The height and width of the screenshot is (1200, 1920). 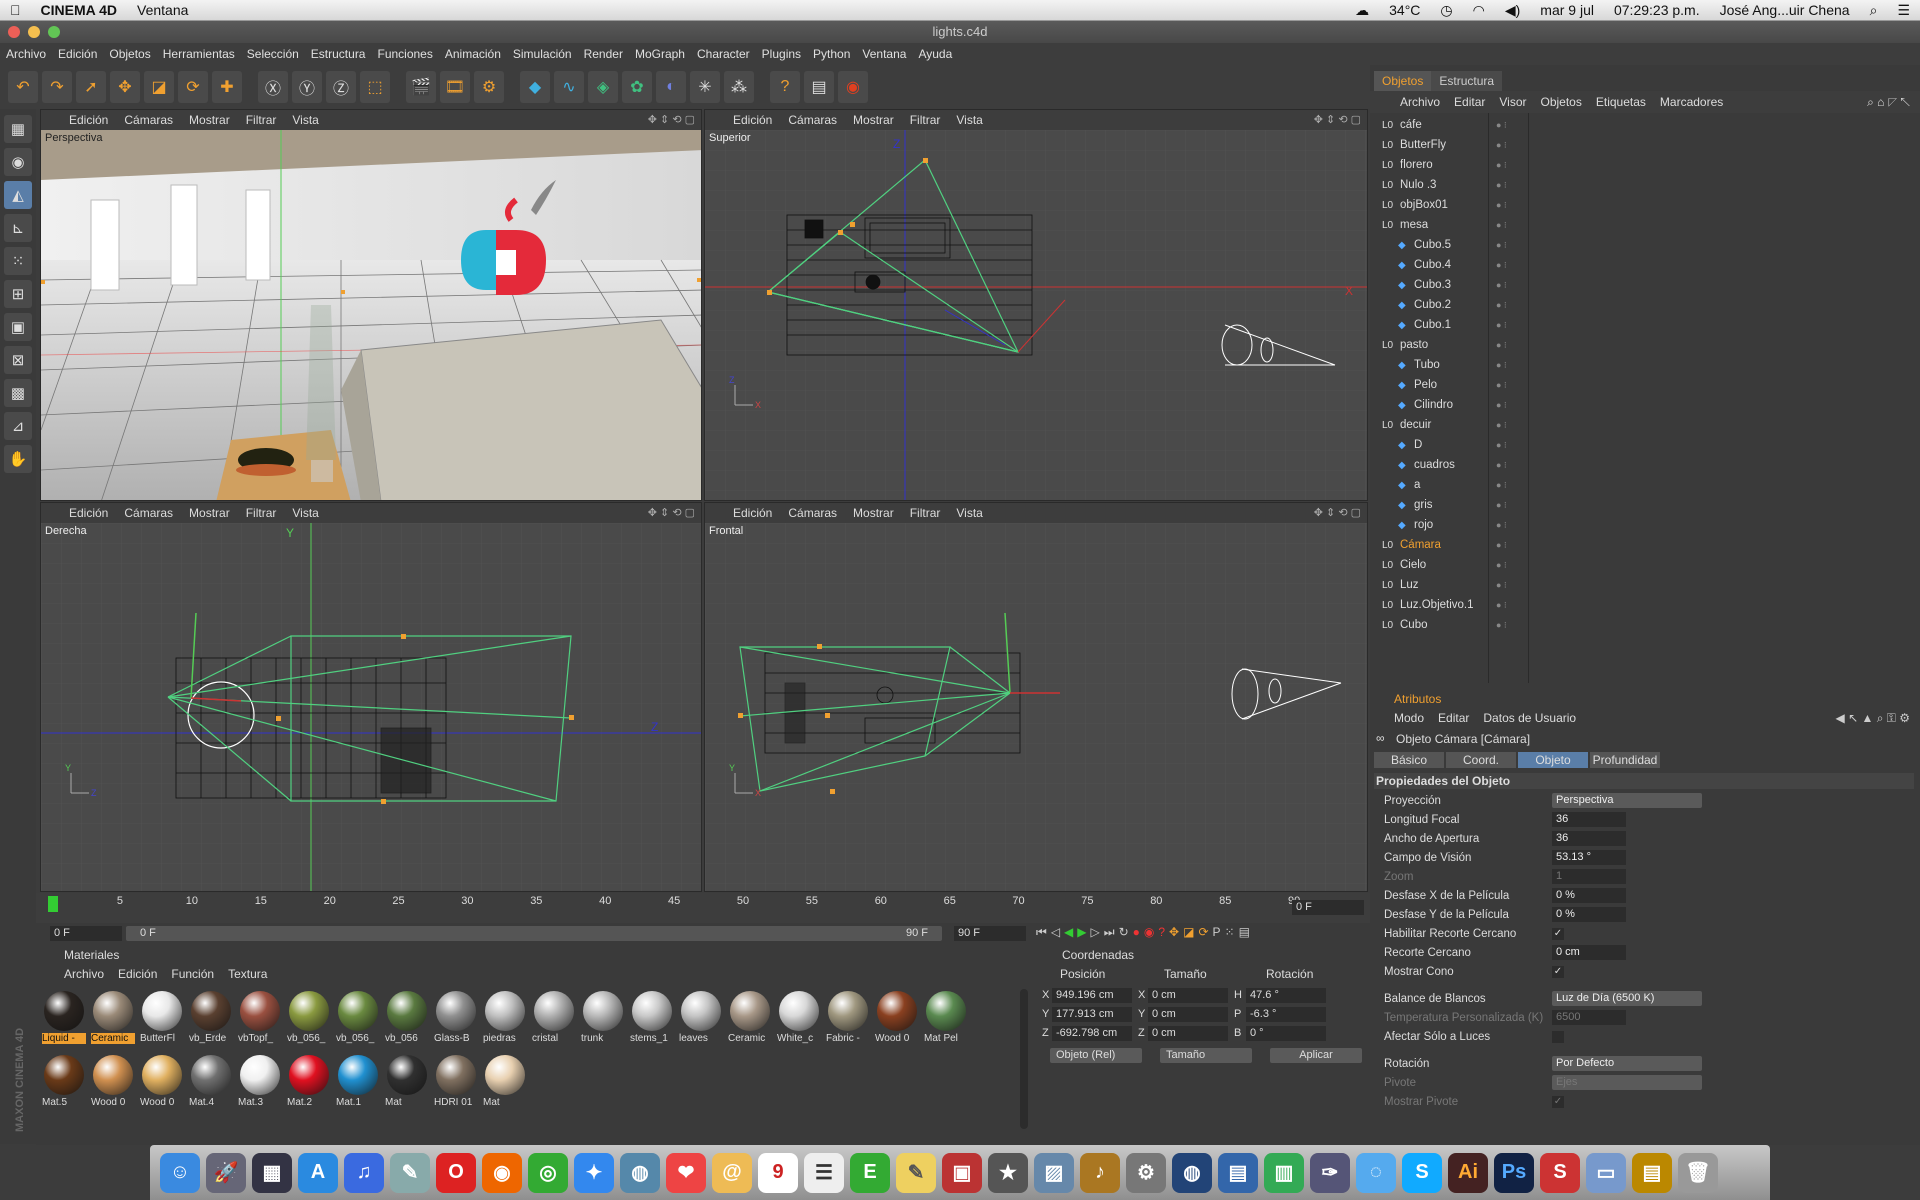 I want to click on rotation-field: 47.6 °, so click(x=1286, y=995).